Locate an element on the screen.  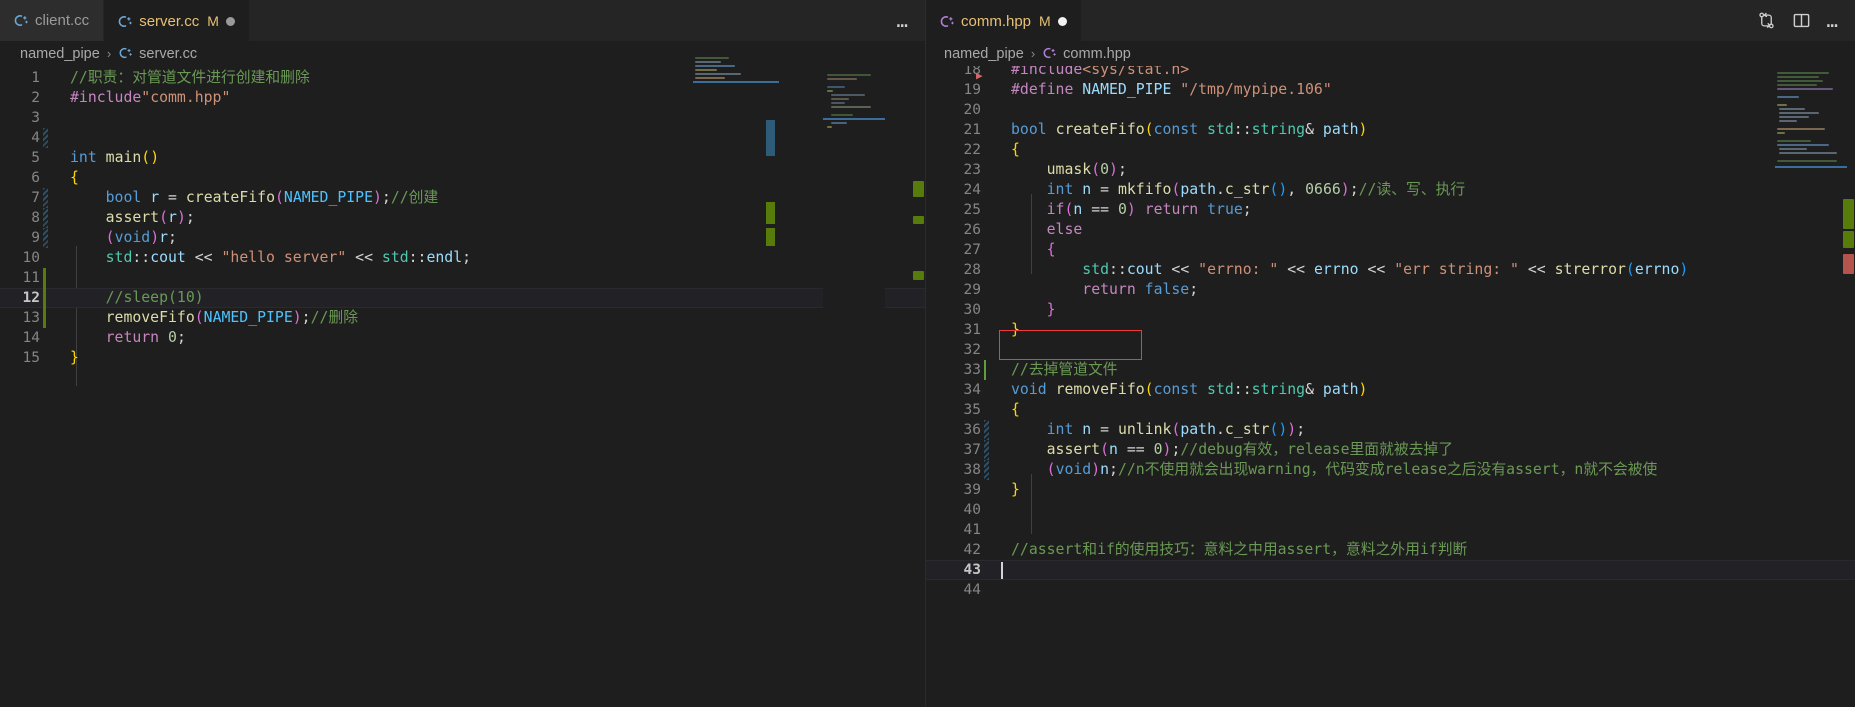
code-text: //assert和if的使用技巧：意料之中用assert，意料之外用if判断 is located at coordinates (1239, 549).